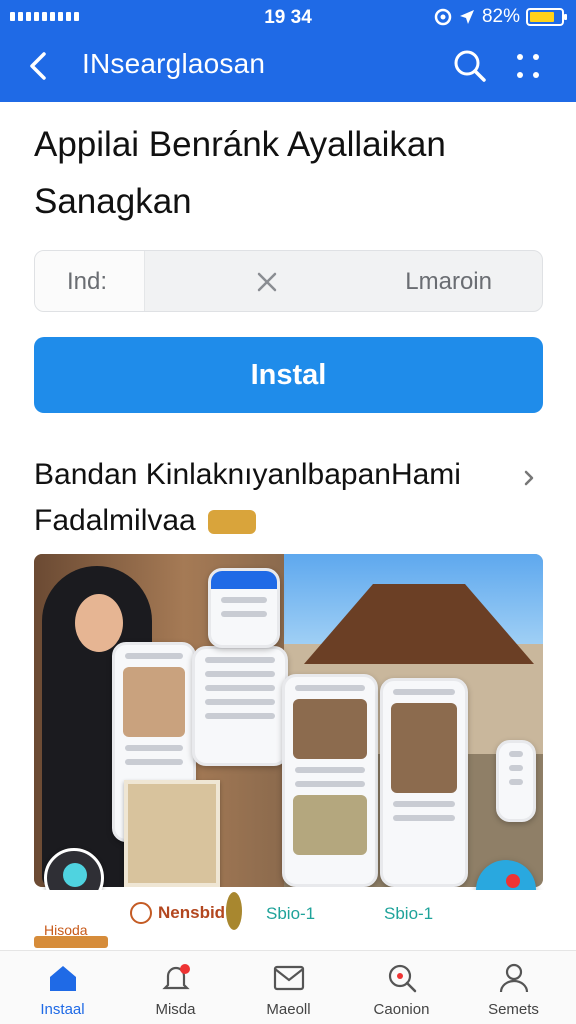  Describe the element at coordinates (513, 978) in the screenshot. I see `profile-icon` at that location.